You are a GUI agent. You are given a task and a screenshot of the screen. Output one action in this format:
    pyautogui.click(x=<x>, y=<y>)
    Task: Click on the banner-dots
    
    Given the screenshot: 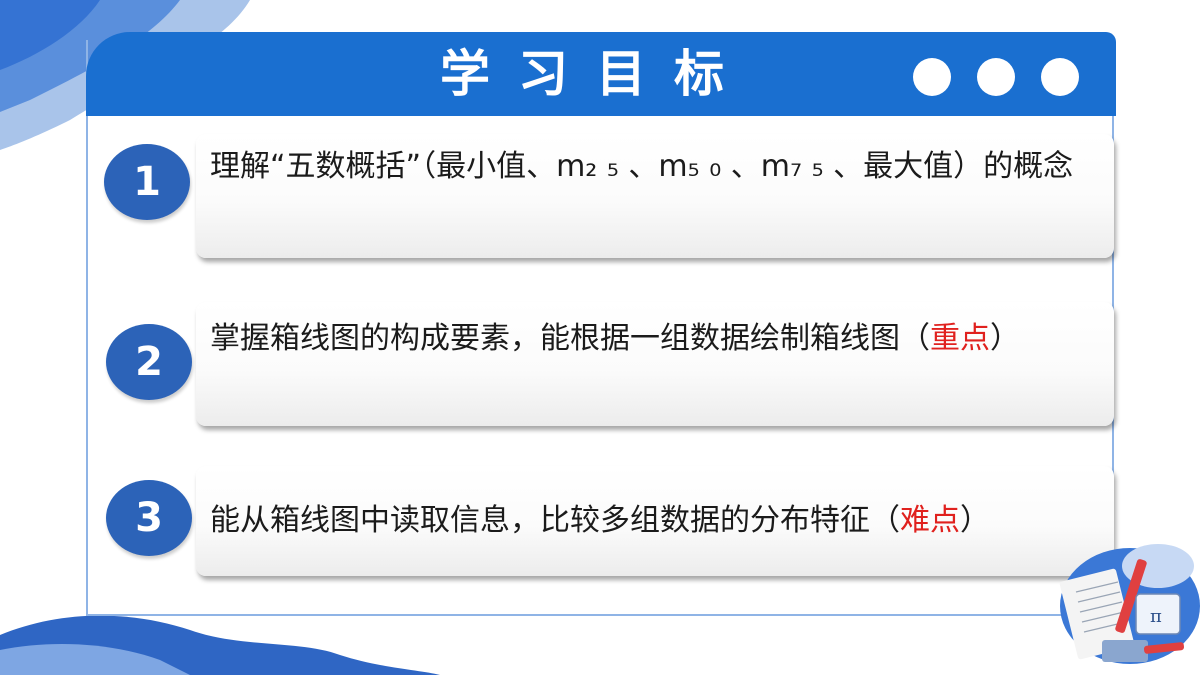 What is the action you would take?
    pyautogui.click(x=996, y=77)
    